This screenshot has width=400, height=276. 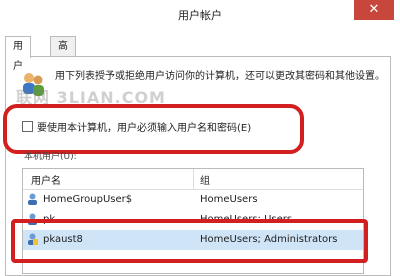 I want to click on cell-group: HomeUsers, so click(x=229, y=199).